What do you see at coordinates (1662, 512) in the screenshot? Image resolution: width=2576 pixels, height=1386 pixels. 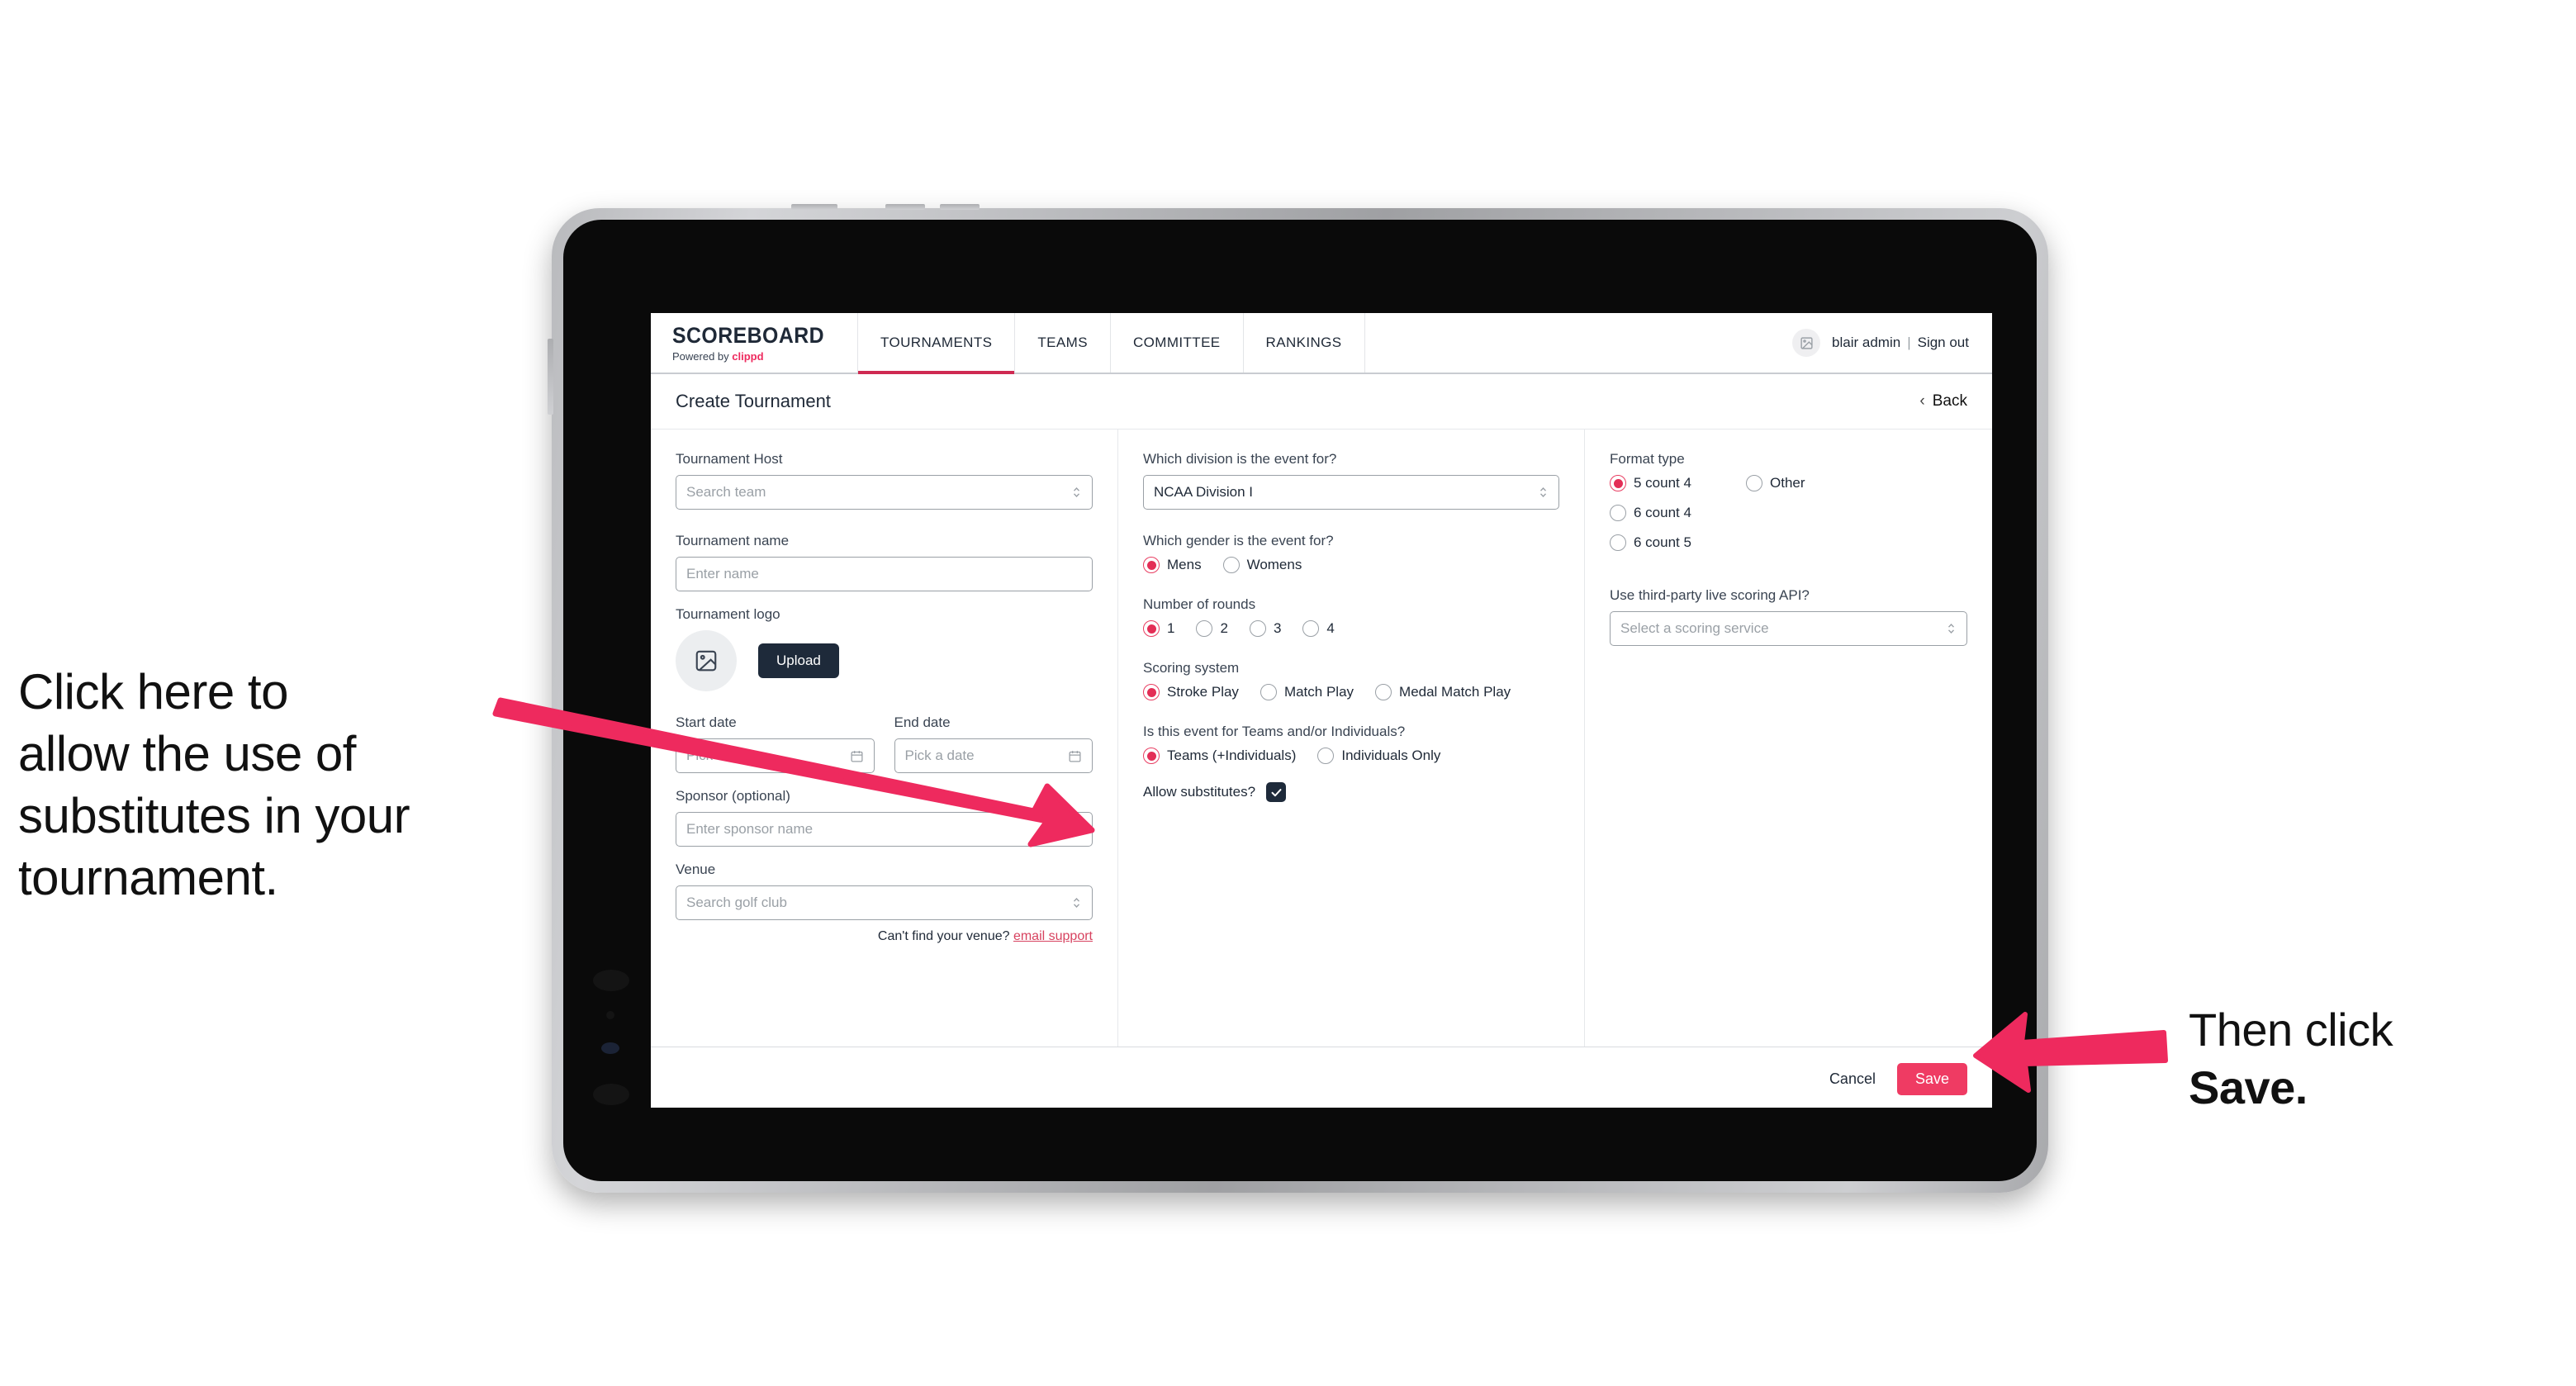 I see `radio-6-count-4-label: 6 count 4` at bounding box center [1662, 512].